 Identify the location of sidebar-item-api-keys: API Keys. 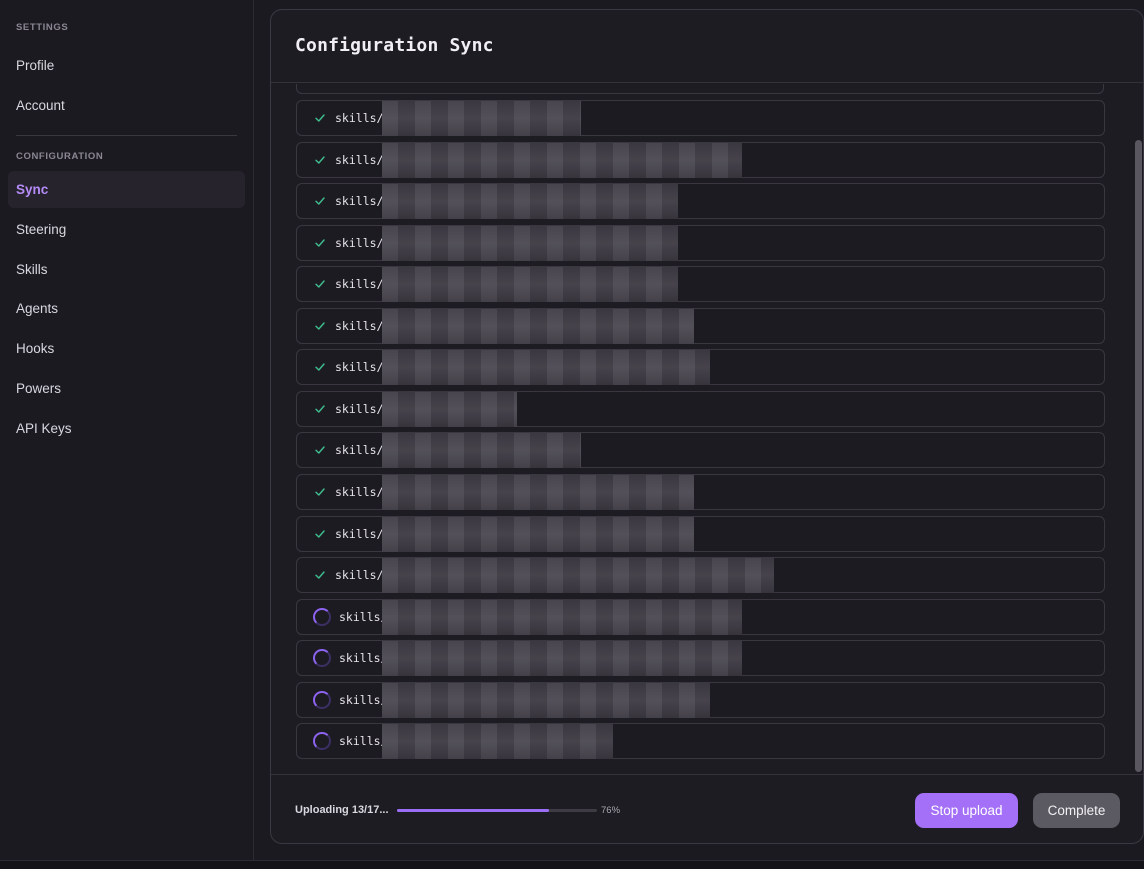
(126, 428).